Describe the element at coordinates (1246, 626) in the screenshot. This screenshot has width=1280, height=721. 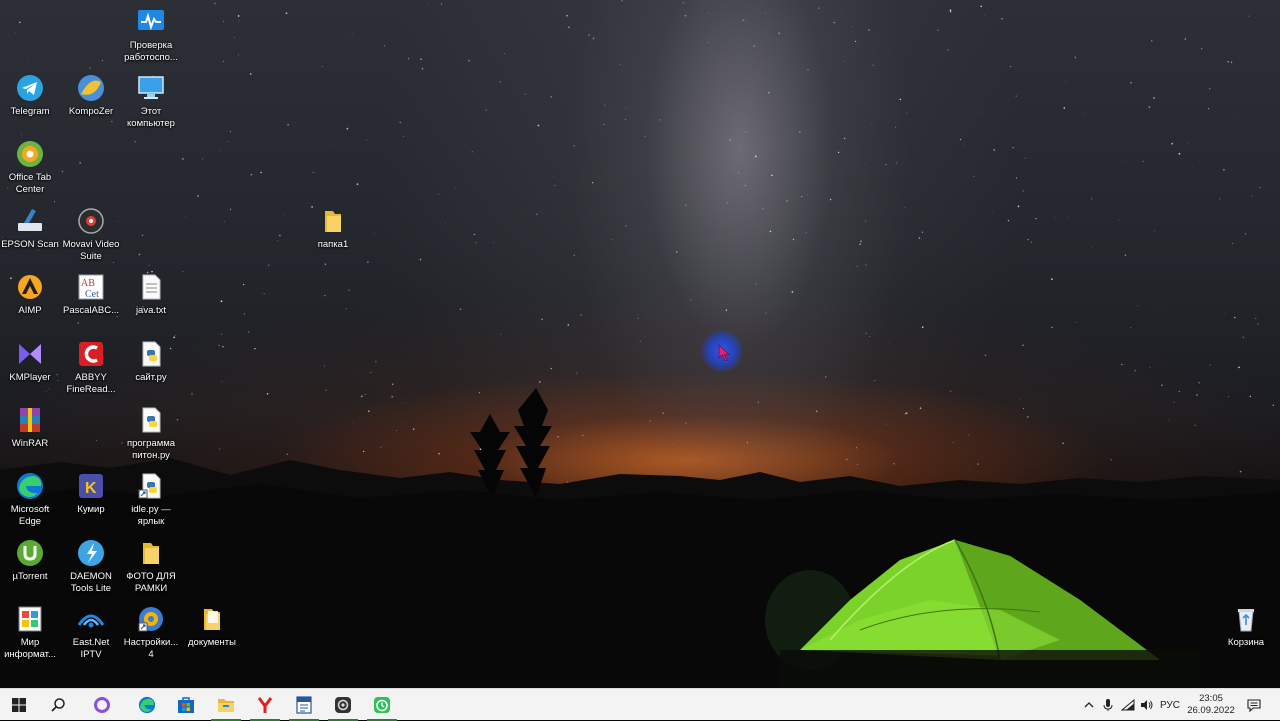
I see `desktop-icon-recycle-bin: Корзина` at that location.